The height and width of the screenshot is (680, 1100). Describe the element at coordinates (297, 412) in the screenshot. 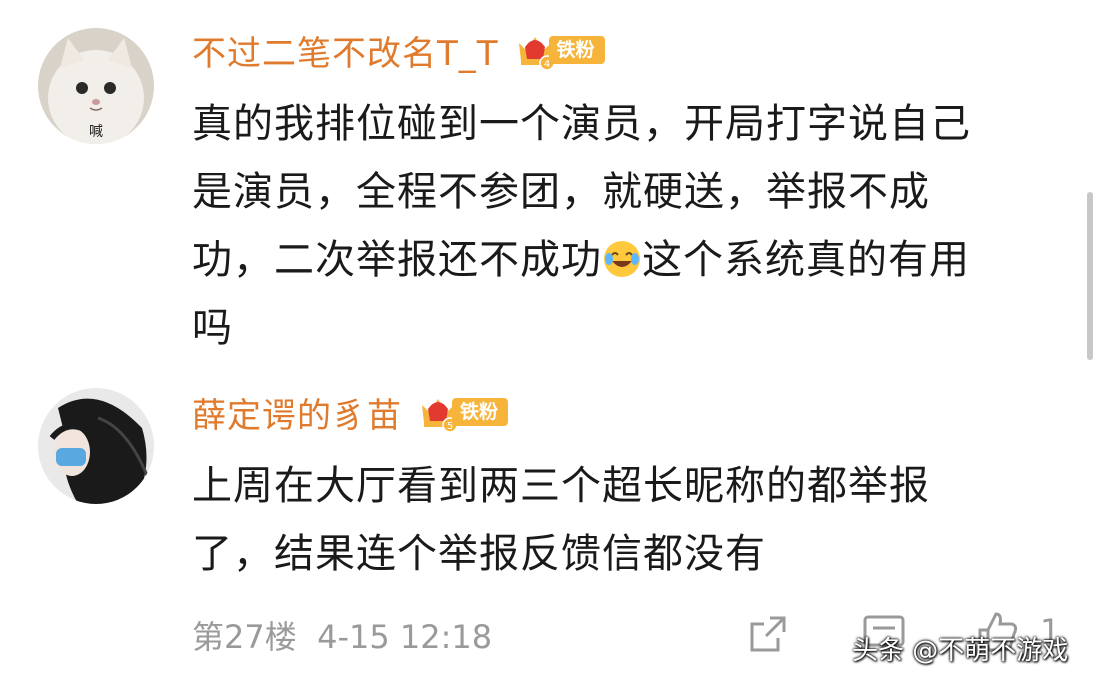

I see `username: 薛定谔的豸苗` at that location.